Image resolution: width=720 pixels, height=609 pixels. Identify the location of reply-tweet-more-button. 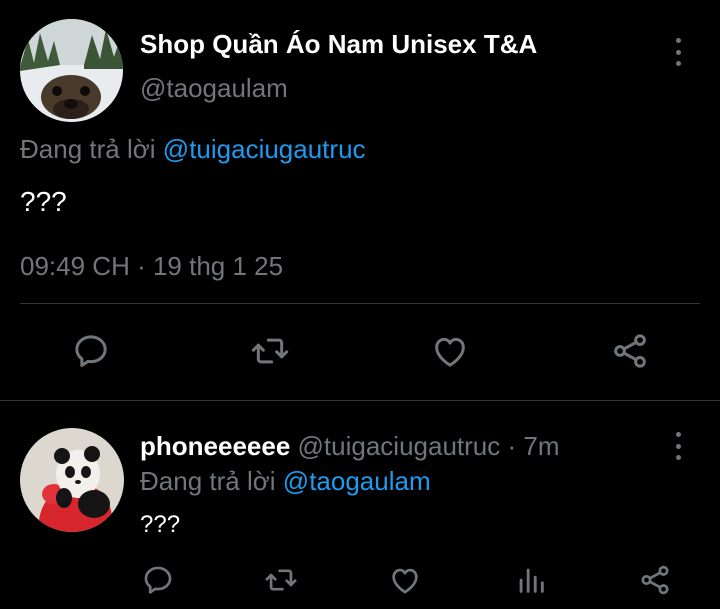
(678, 446).